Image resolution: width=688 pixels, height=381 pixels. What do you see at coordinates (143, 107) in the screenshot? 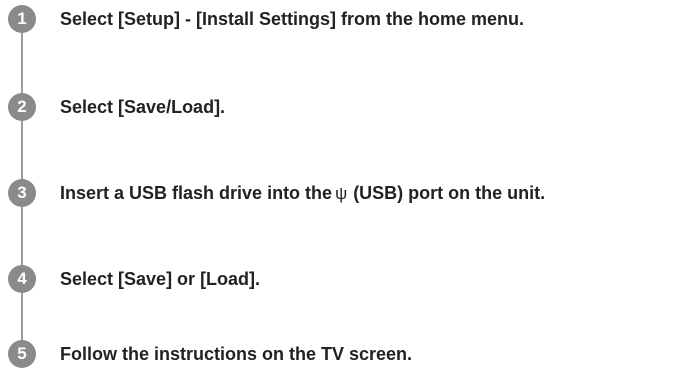
I see `step-text: Select [Save/Load].` at bounding box center [143, 107].